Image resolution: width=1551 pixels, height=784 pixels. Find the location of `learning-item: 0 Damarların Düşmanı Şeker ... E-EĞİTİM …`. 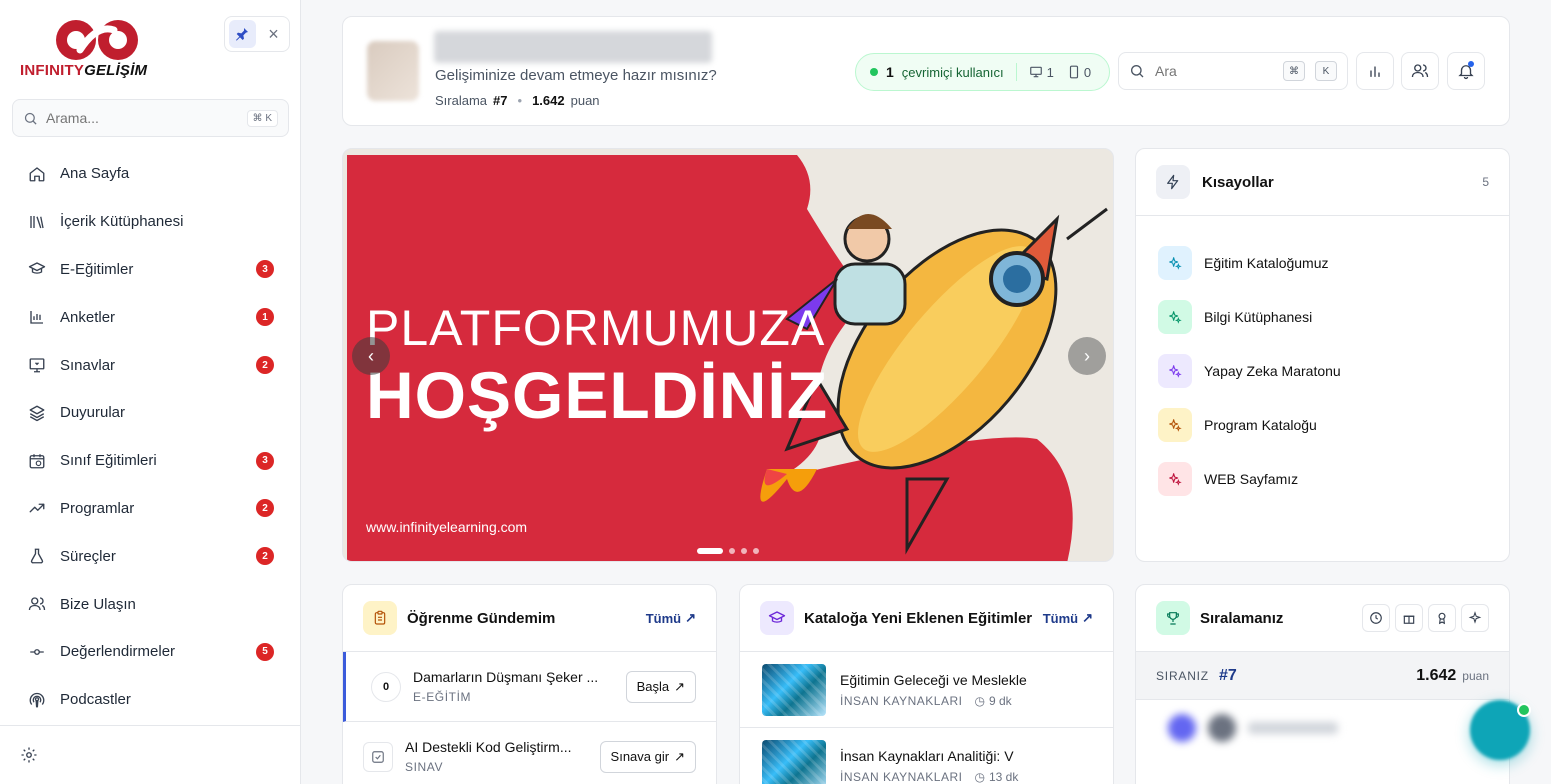

learning-item: 0 Damarların Düşmanı Şeker ... E-EĞİTİM … is located at coordinates (529, 687).